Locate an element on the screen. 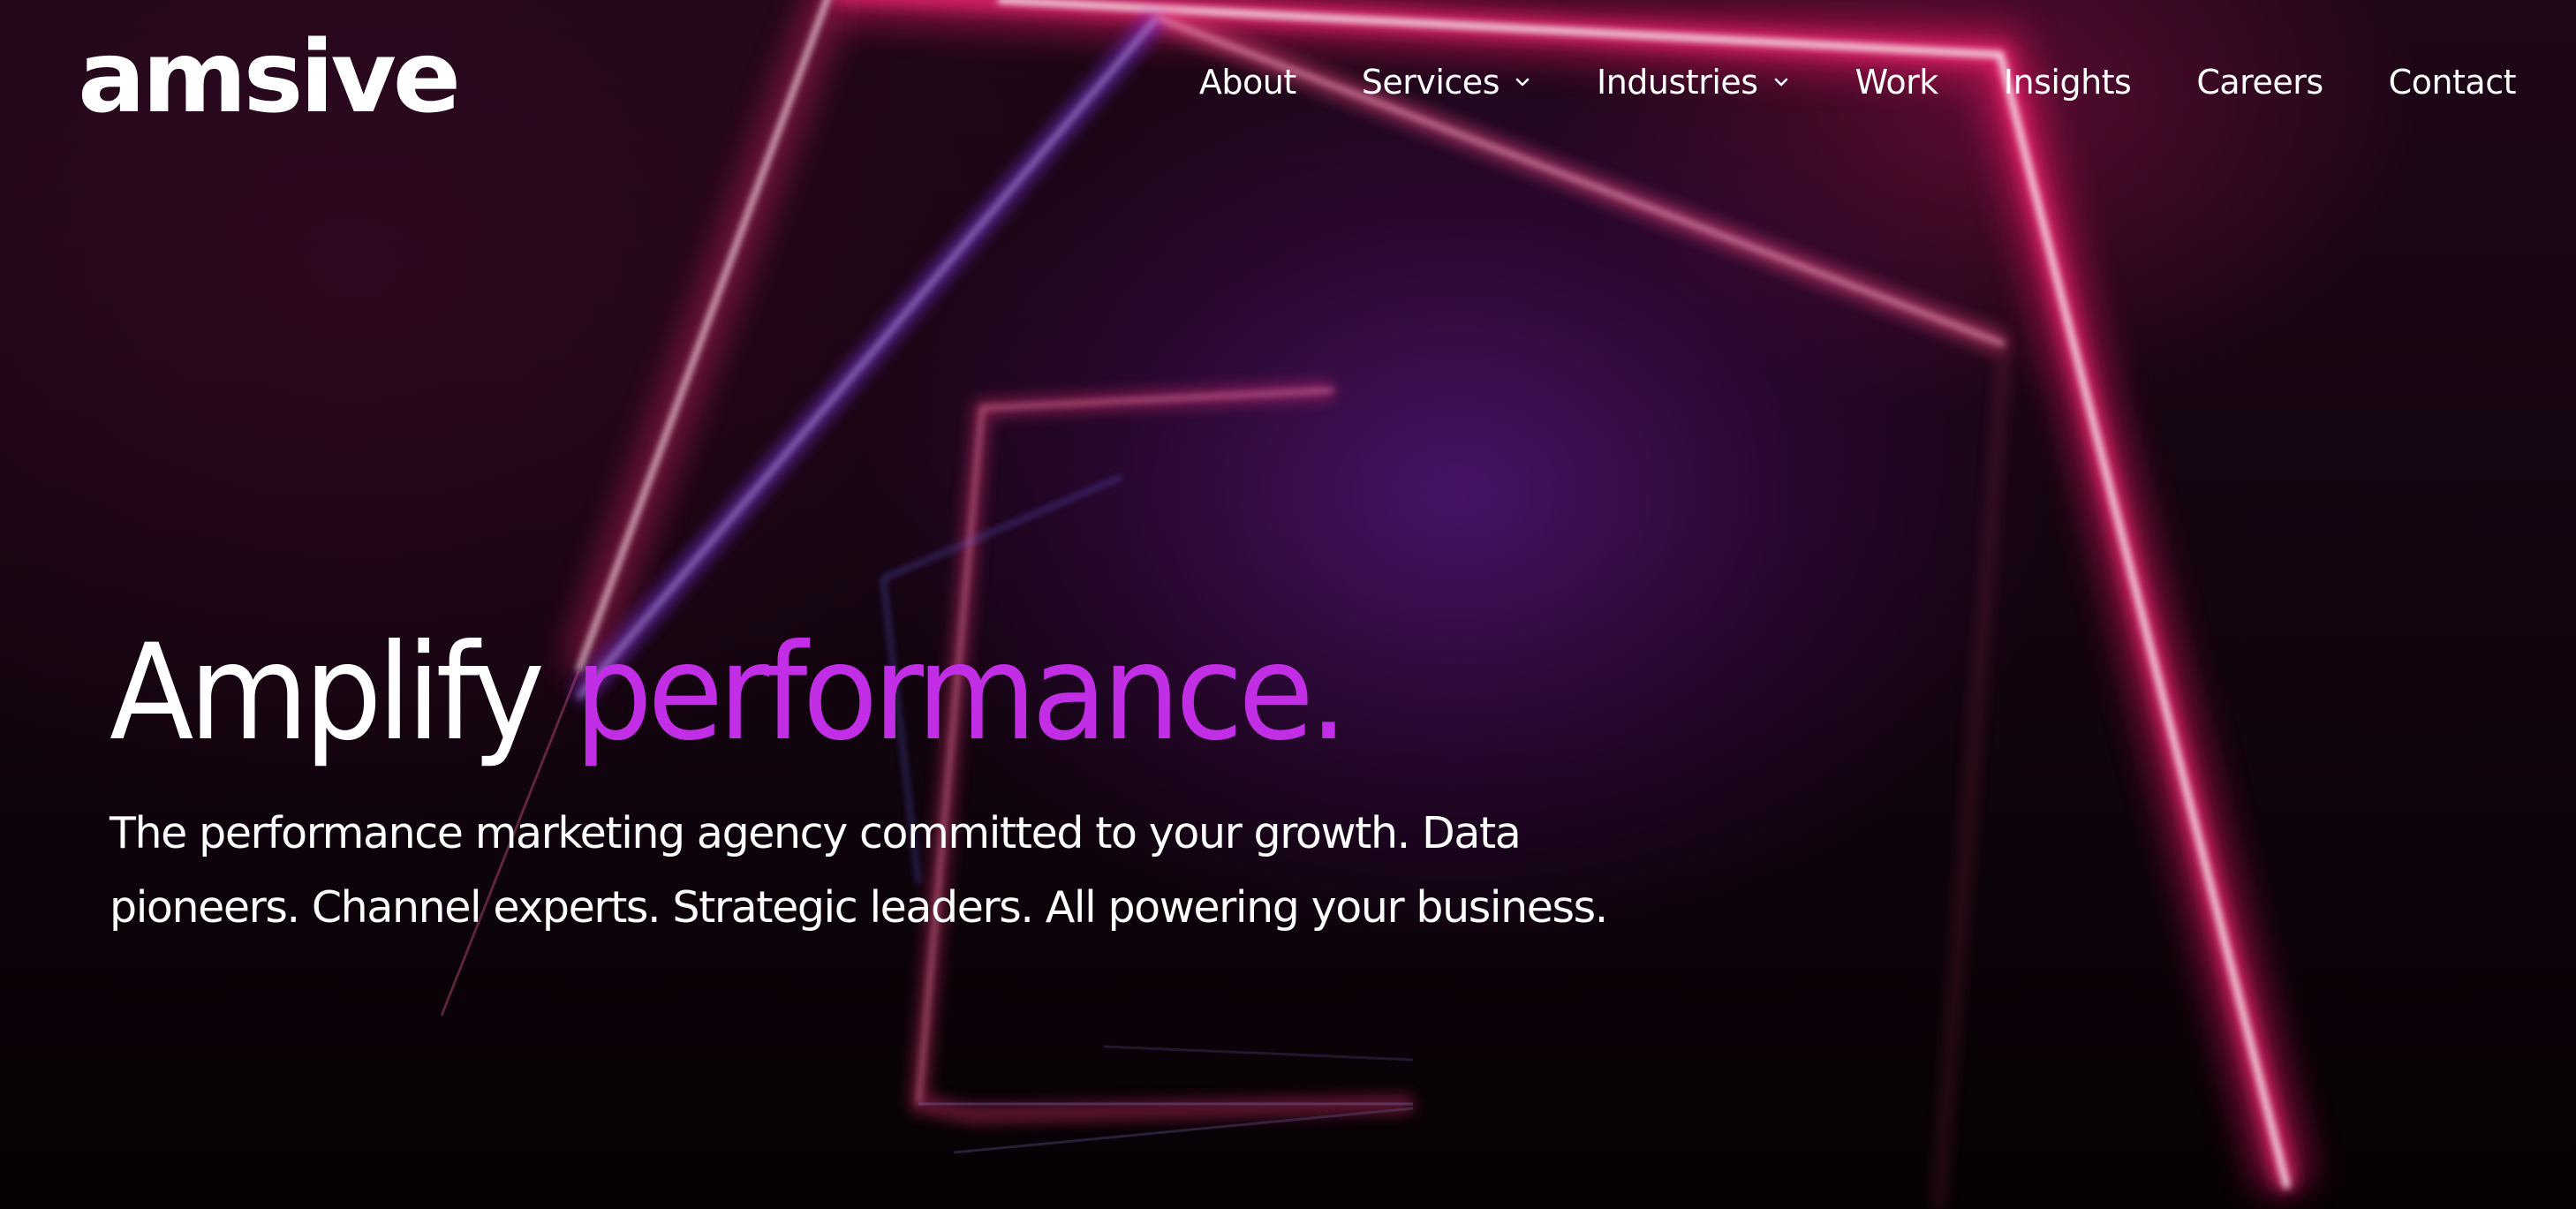 The width and height of the screenshot is (2576, 1209). nav-item-services: Services is located at coordinates (1447, 82).